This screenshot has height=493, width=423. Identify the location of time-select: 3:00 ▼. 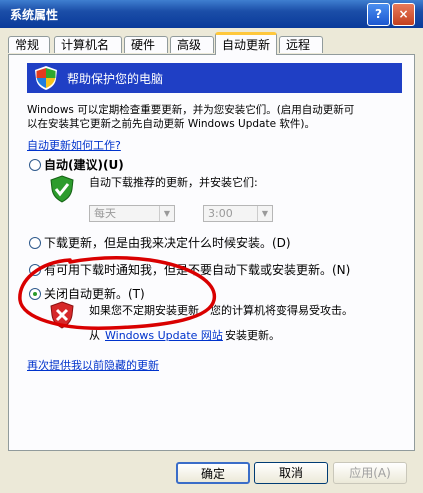
(238, 213).